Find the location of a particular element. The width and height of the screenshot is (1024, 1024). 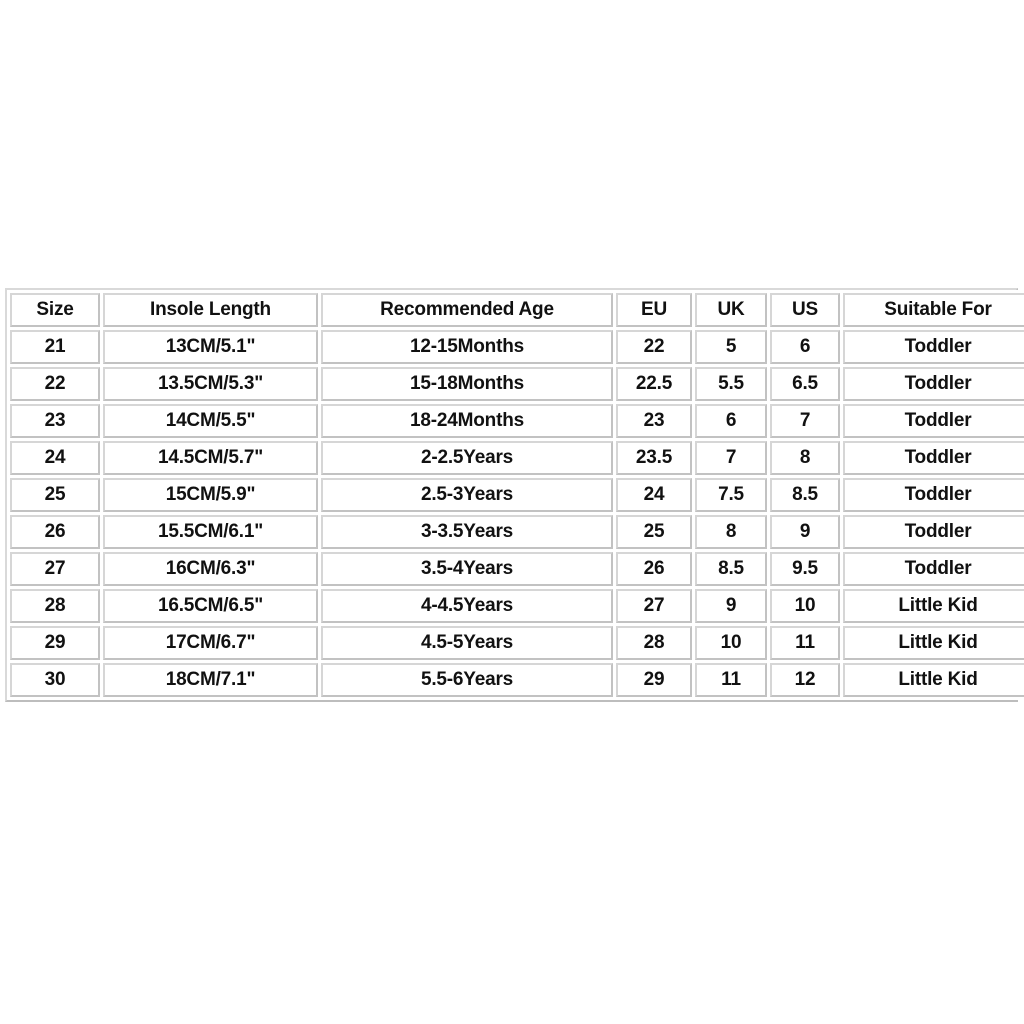

table-cell: 4.5-5Years is located at coordinates (467, 643).